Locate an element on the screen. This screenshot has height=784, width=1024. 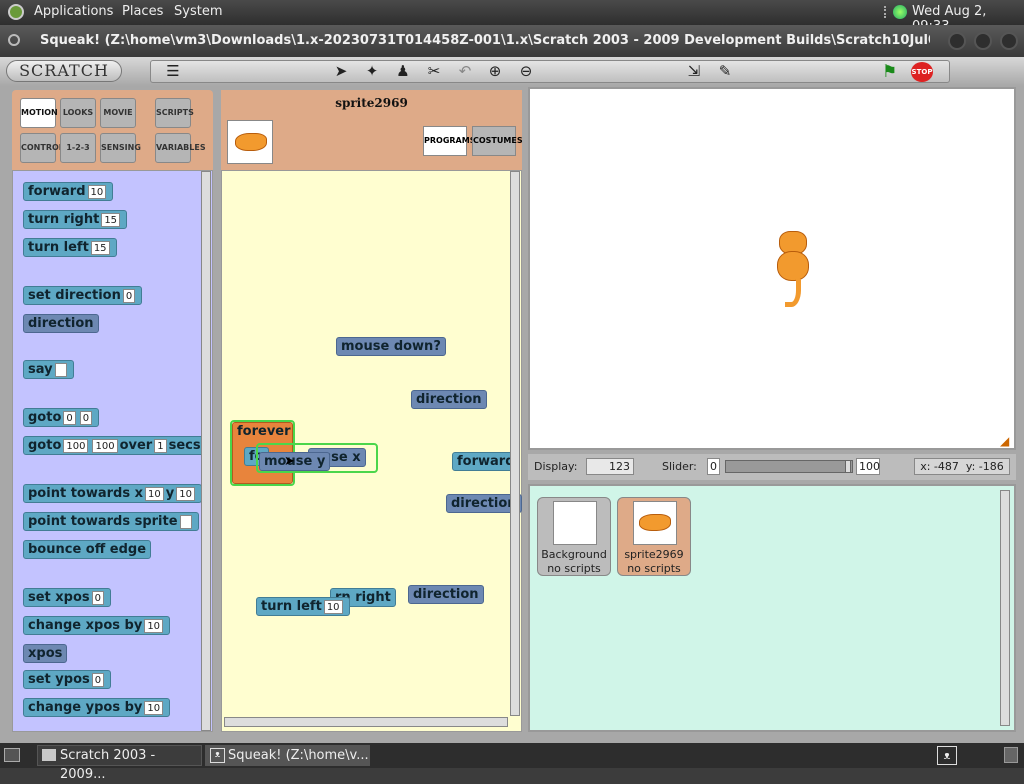
grow-sprite-icon: ⇲ is located at coordinates (694, 71).